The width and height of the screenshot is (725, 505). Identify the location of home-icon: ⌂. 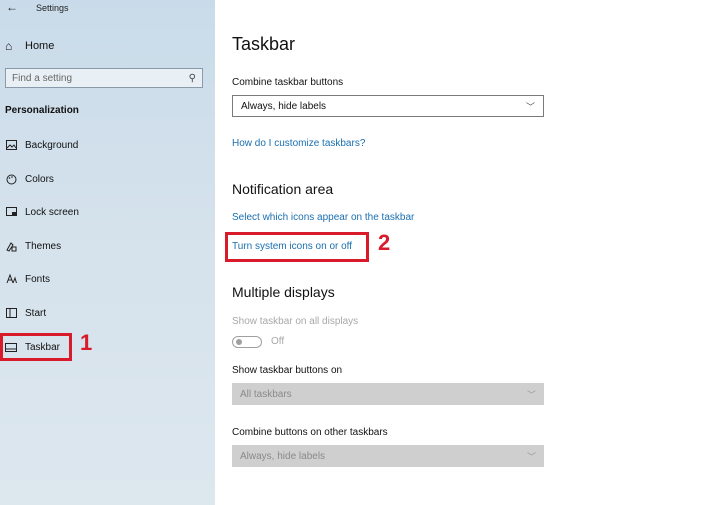
(9, 46).